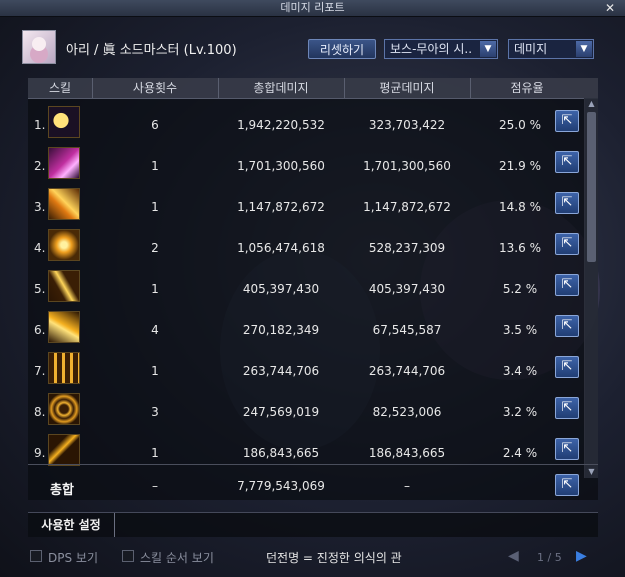  Describe the element at coordinates (40, 371) in the screenshot. I see `row-rank: 7.` at that location.